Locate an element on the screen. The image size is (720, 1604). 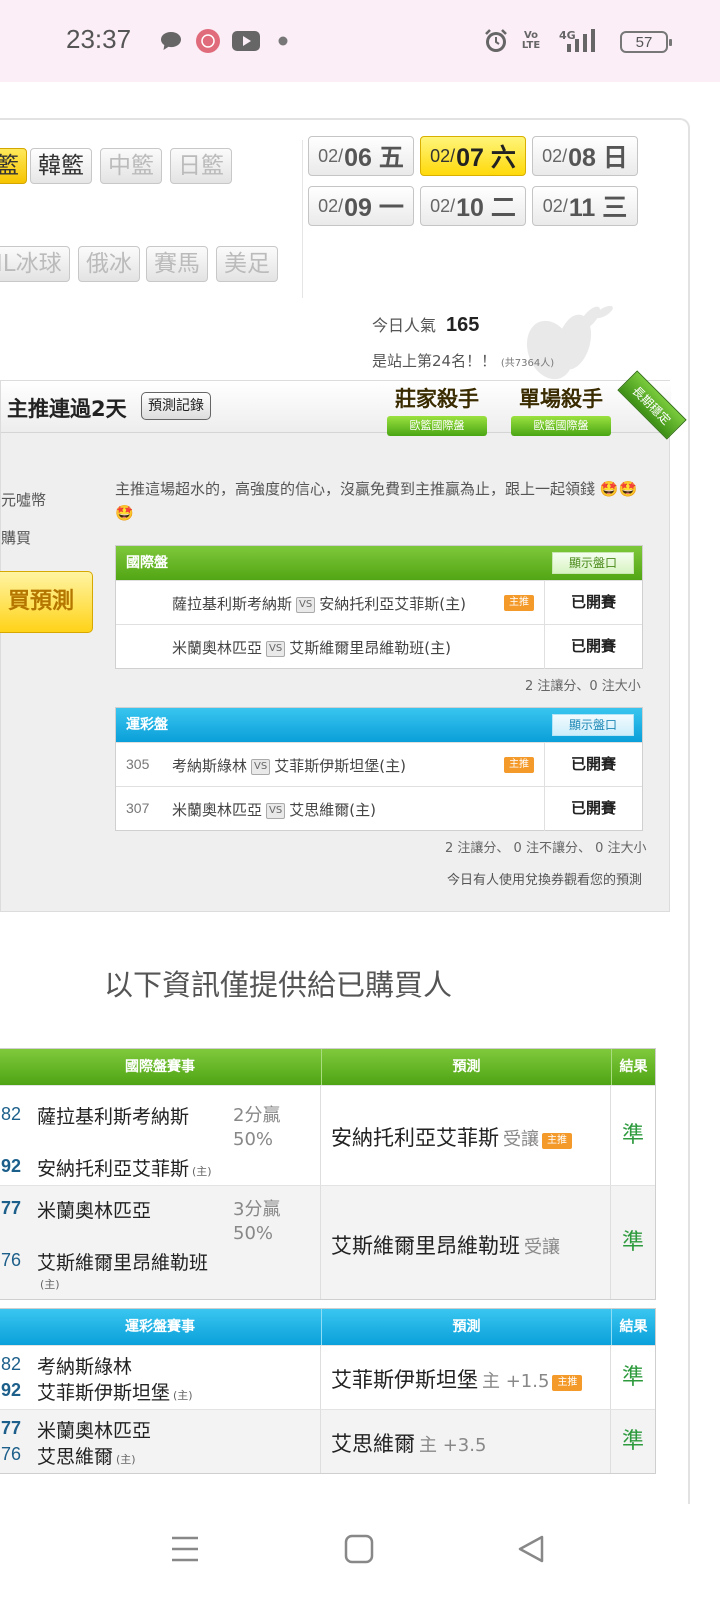
date-0209: 02/09 一 is located at coordinates (361, 206).